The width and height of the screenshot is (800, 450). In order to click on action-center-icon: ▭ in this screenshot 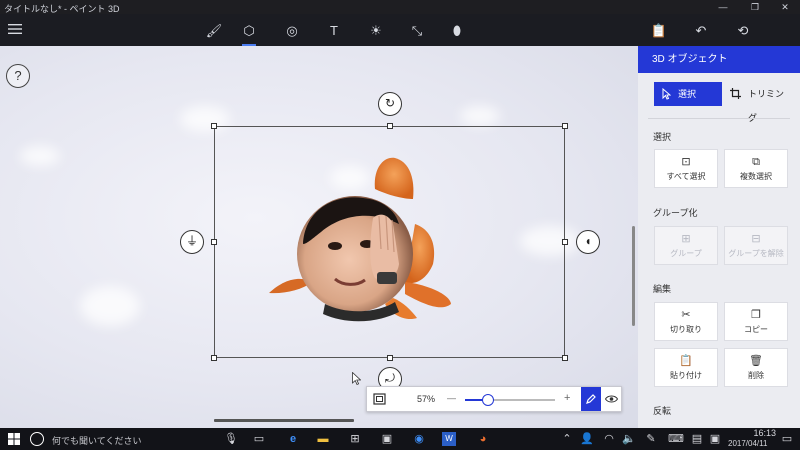, I will do `click(787, 439)`.